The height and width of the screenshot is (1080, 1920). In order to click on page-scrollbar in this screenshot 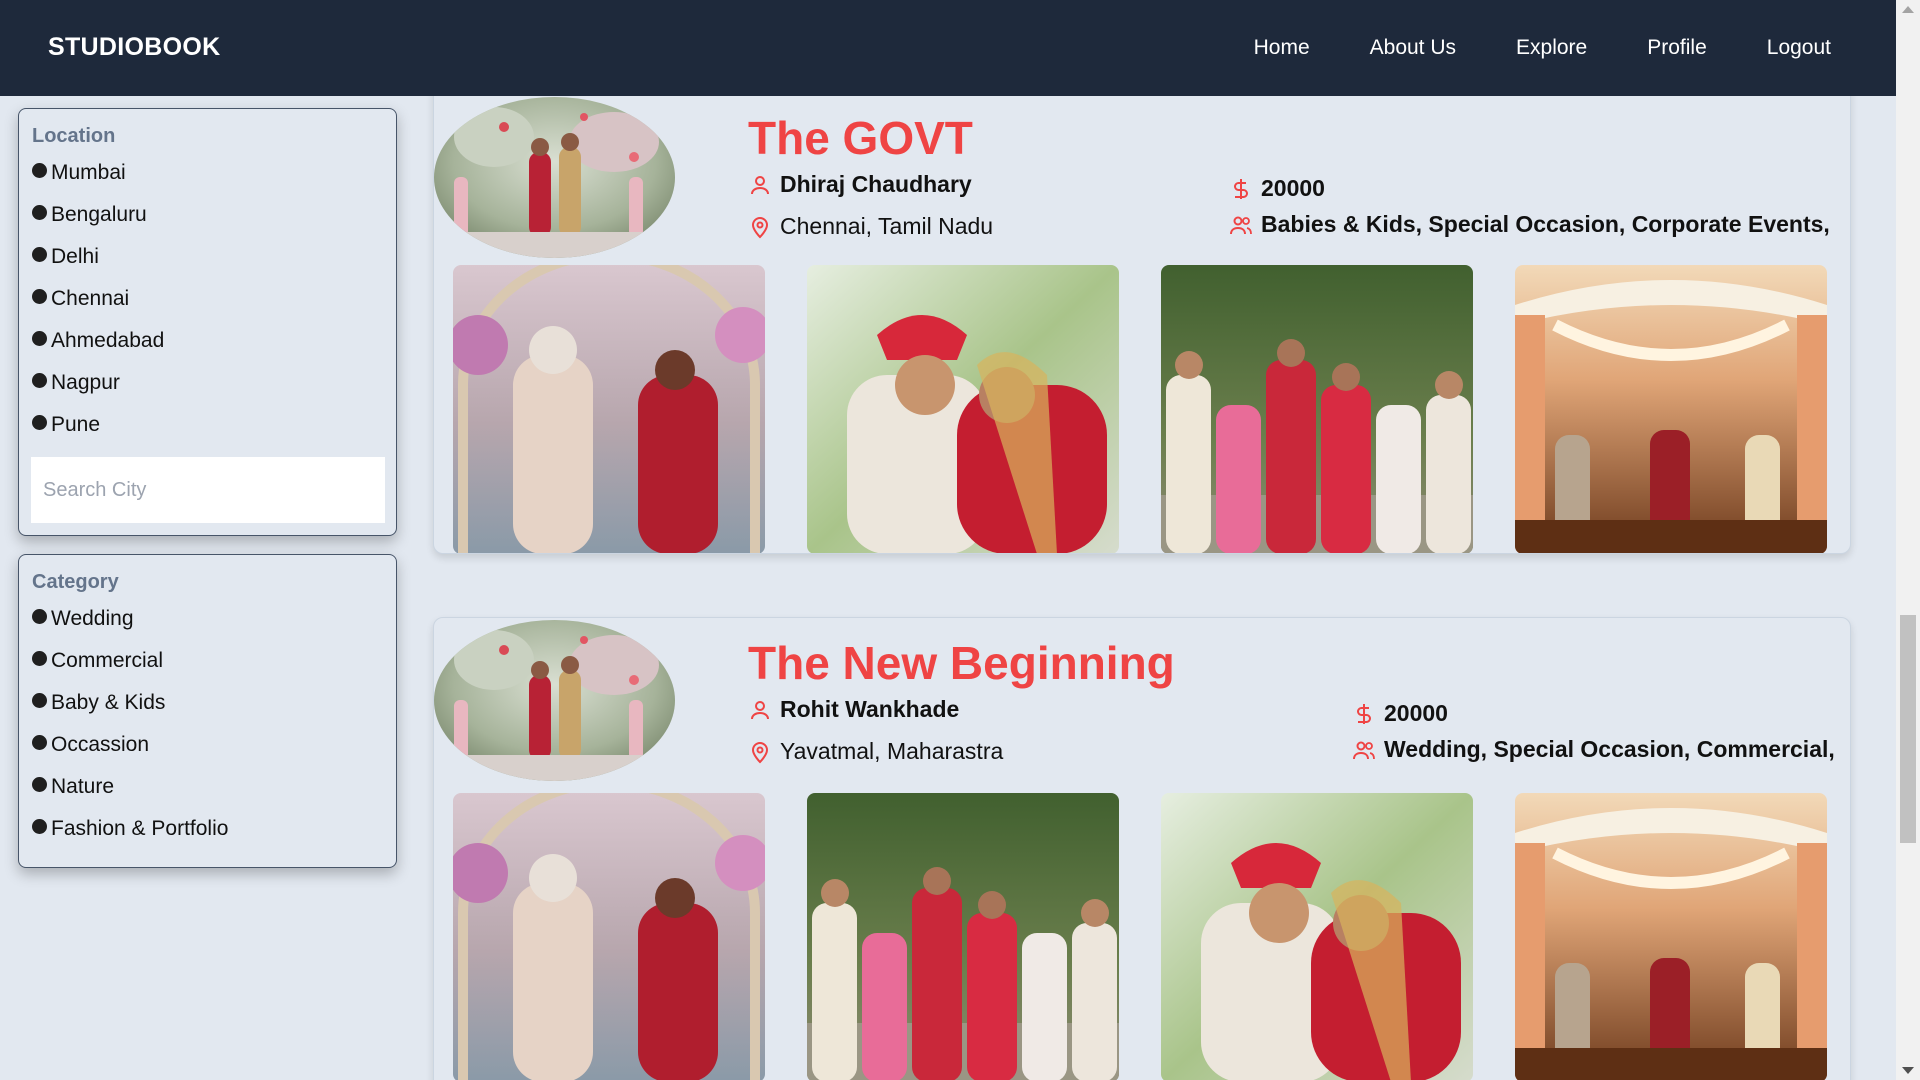, I will do `click(1908, 540)`.